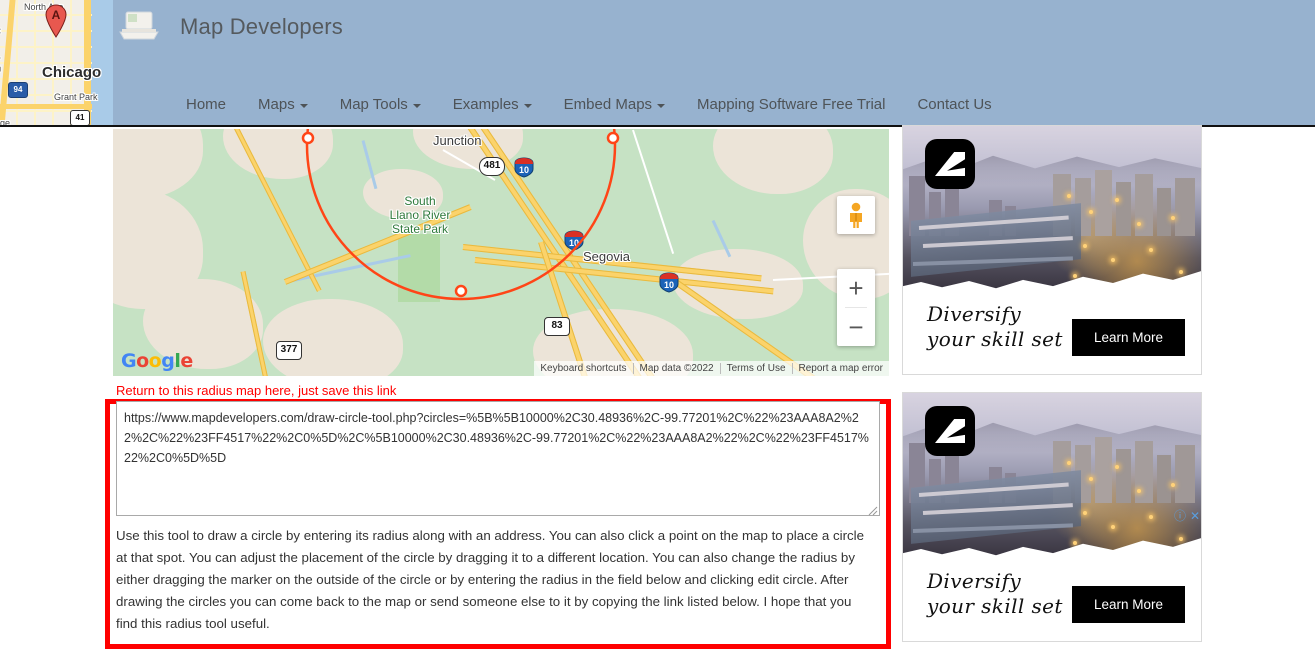 The image size is (1315, 655). I want to click on nav-item-home: Home, so click(206, 104).